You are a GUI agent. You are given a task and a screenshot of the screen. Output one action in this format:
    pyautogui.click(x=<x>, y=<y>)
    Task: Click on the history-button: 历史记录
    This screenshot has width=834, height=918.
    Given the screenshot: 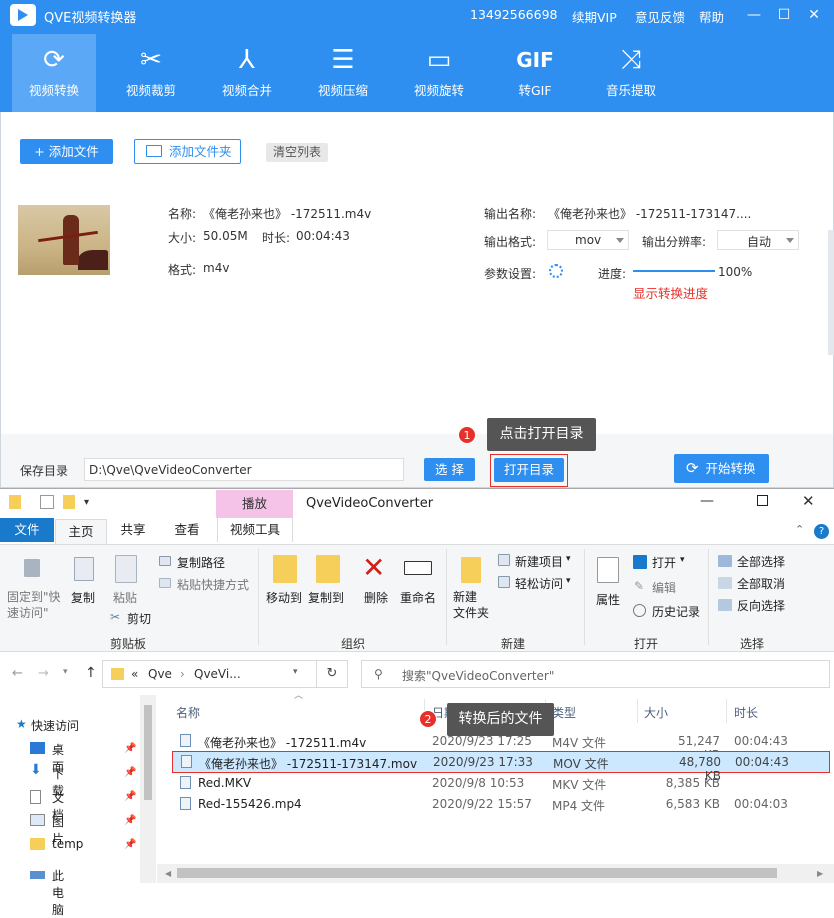 What is the action you would take?
    pyautogui.click(x=676, y=611)
    